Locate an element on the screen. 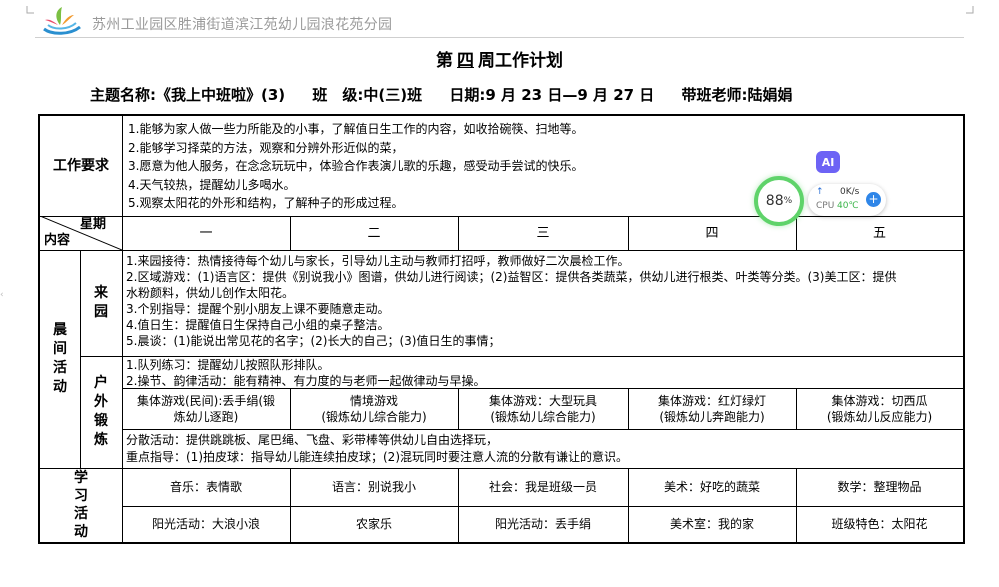 Image resolution: width=999 pixels, height=587 pixels. date-range: 日期:9 月 23 日—9 月 27 日 is located at coordinates (552, 95).